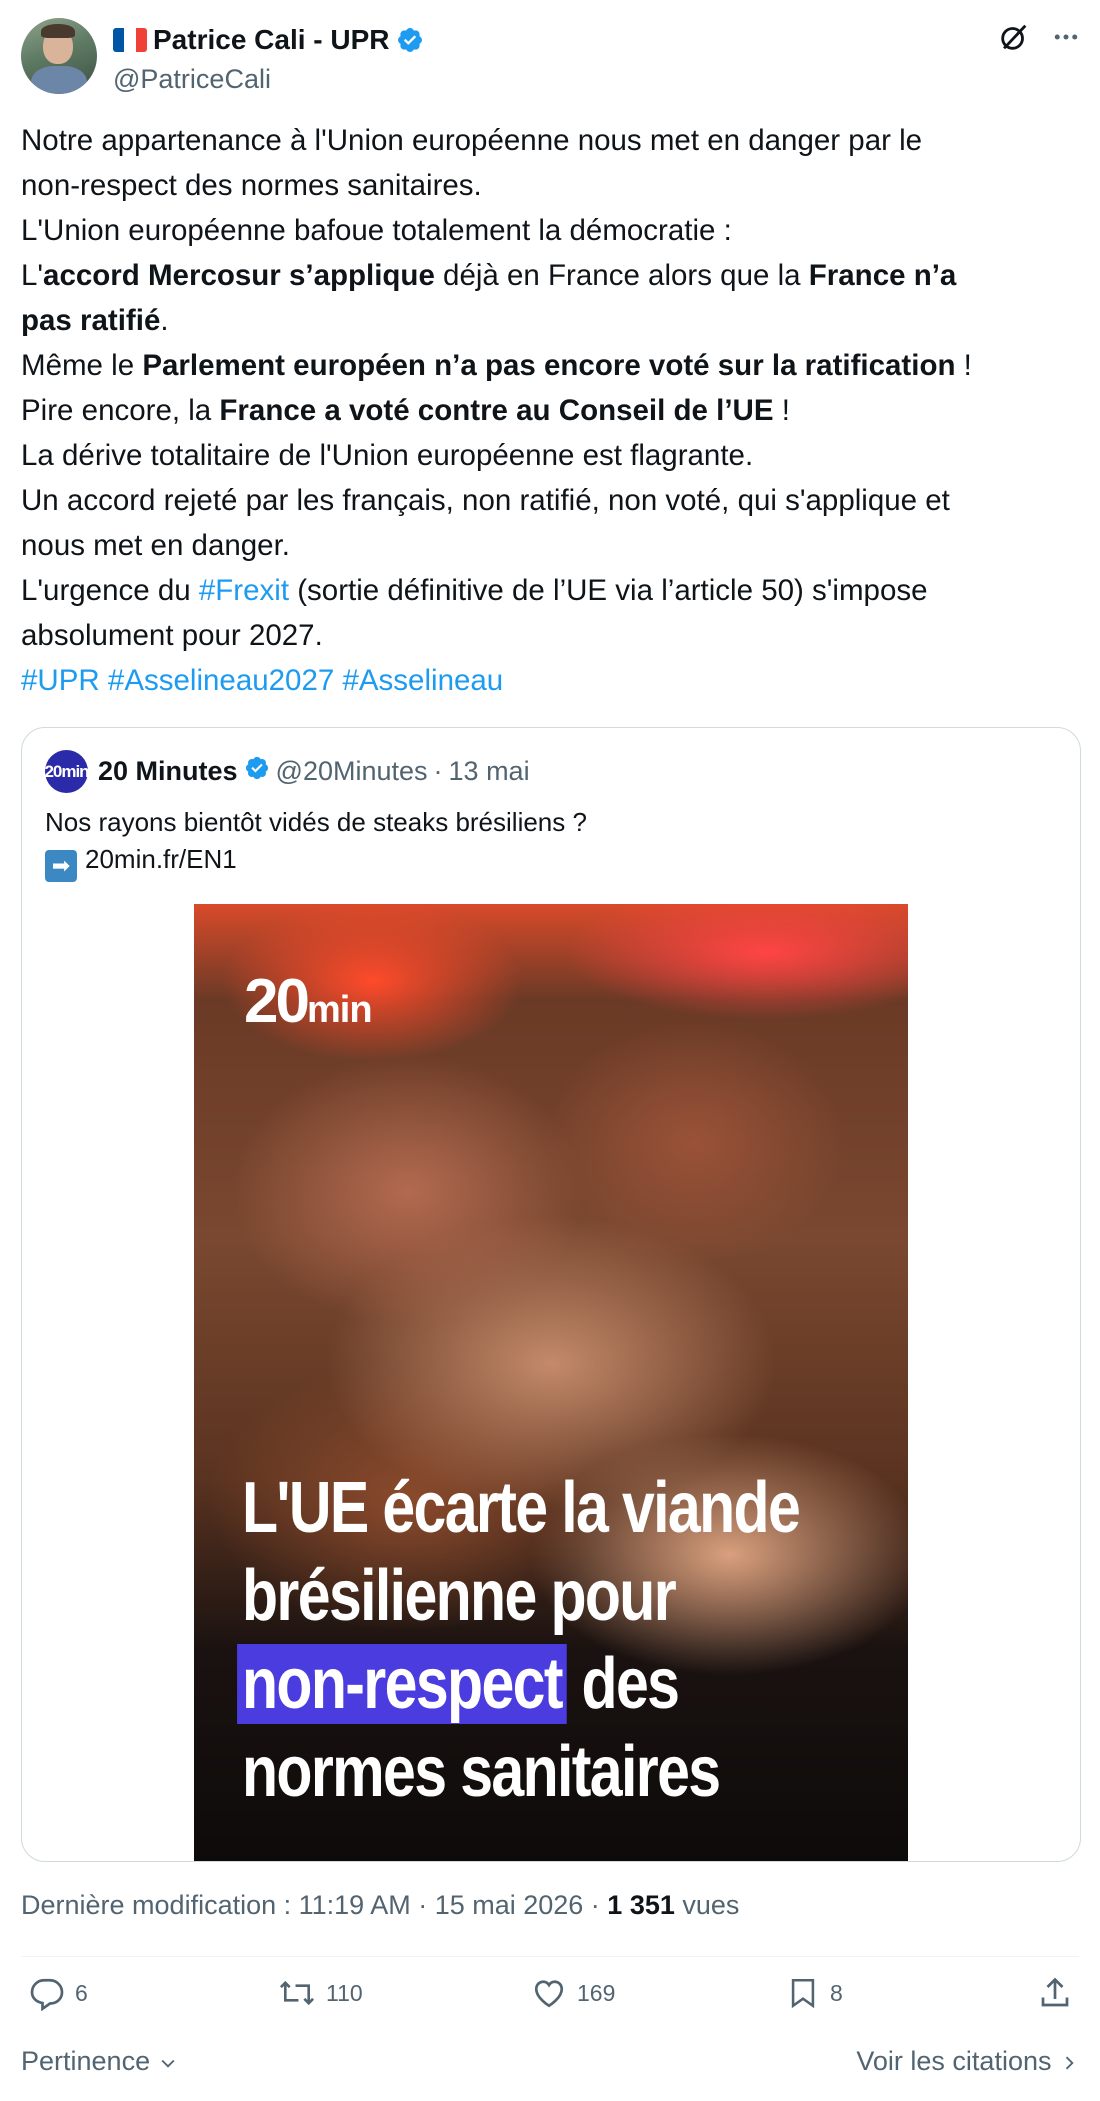  What do you see at coordinates (882, 275) in the screenshot?
I see `tweet-bold-run: France n’a` at bounding box center [882, 275].